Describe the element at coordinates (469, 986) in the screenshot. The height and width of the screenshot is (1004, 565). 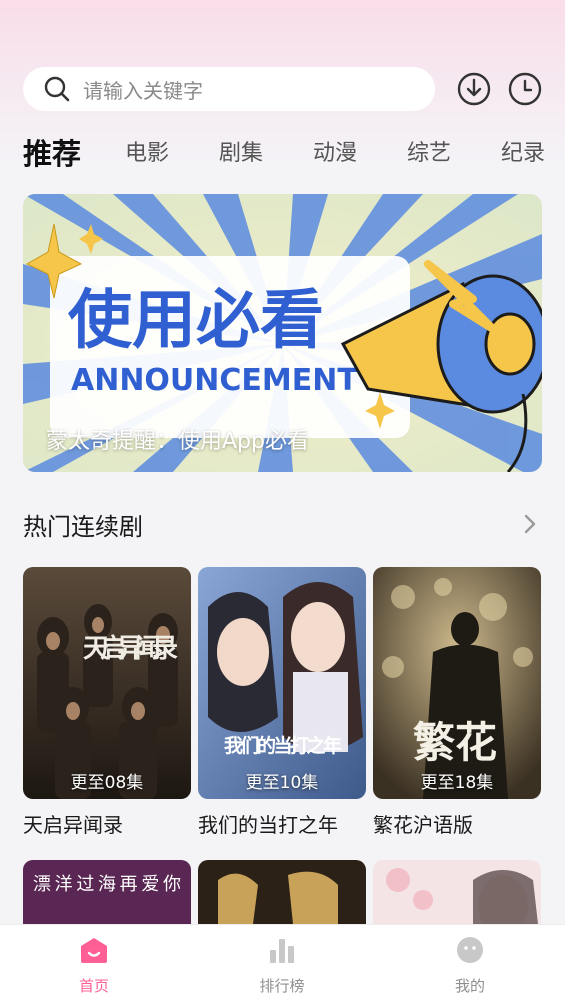
I see `nav-label: 我的` at that location.